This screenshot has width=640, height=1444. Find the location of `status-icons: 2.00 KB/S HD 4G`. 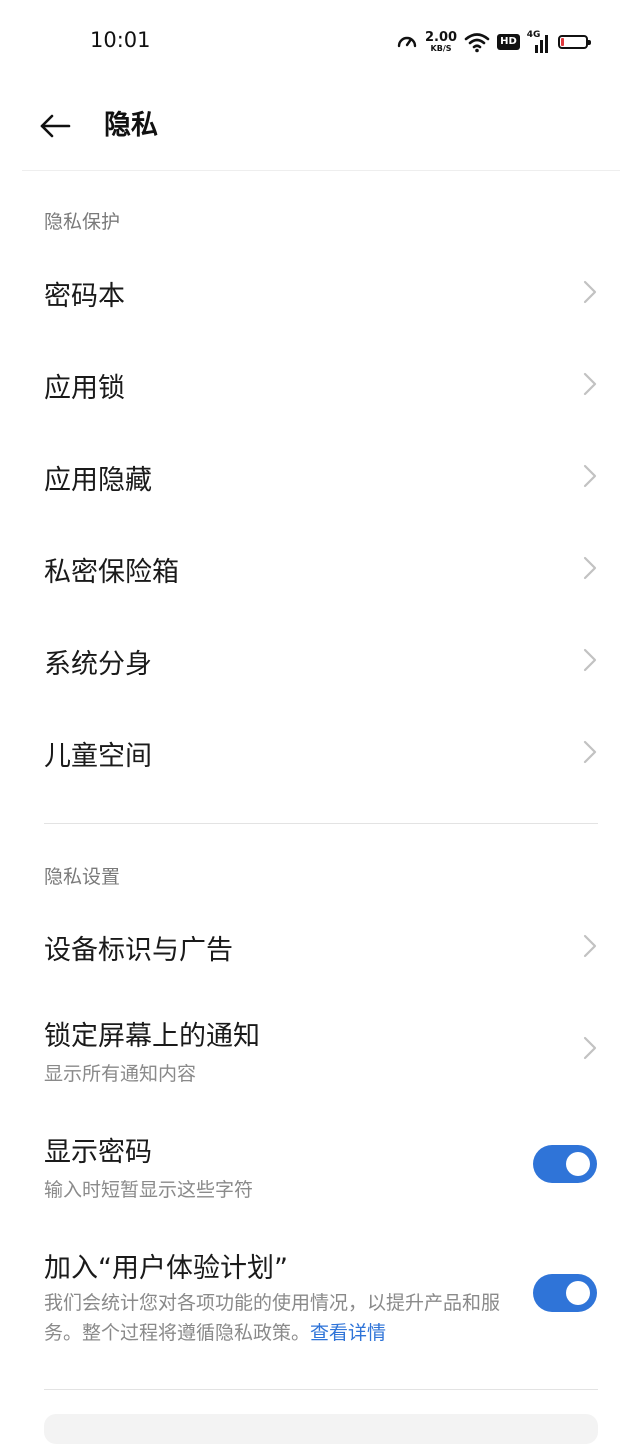

status-icons: 2.00 KB/S HD 4G is located at coordinates (493, 42).